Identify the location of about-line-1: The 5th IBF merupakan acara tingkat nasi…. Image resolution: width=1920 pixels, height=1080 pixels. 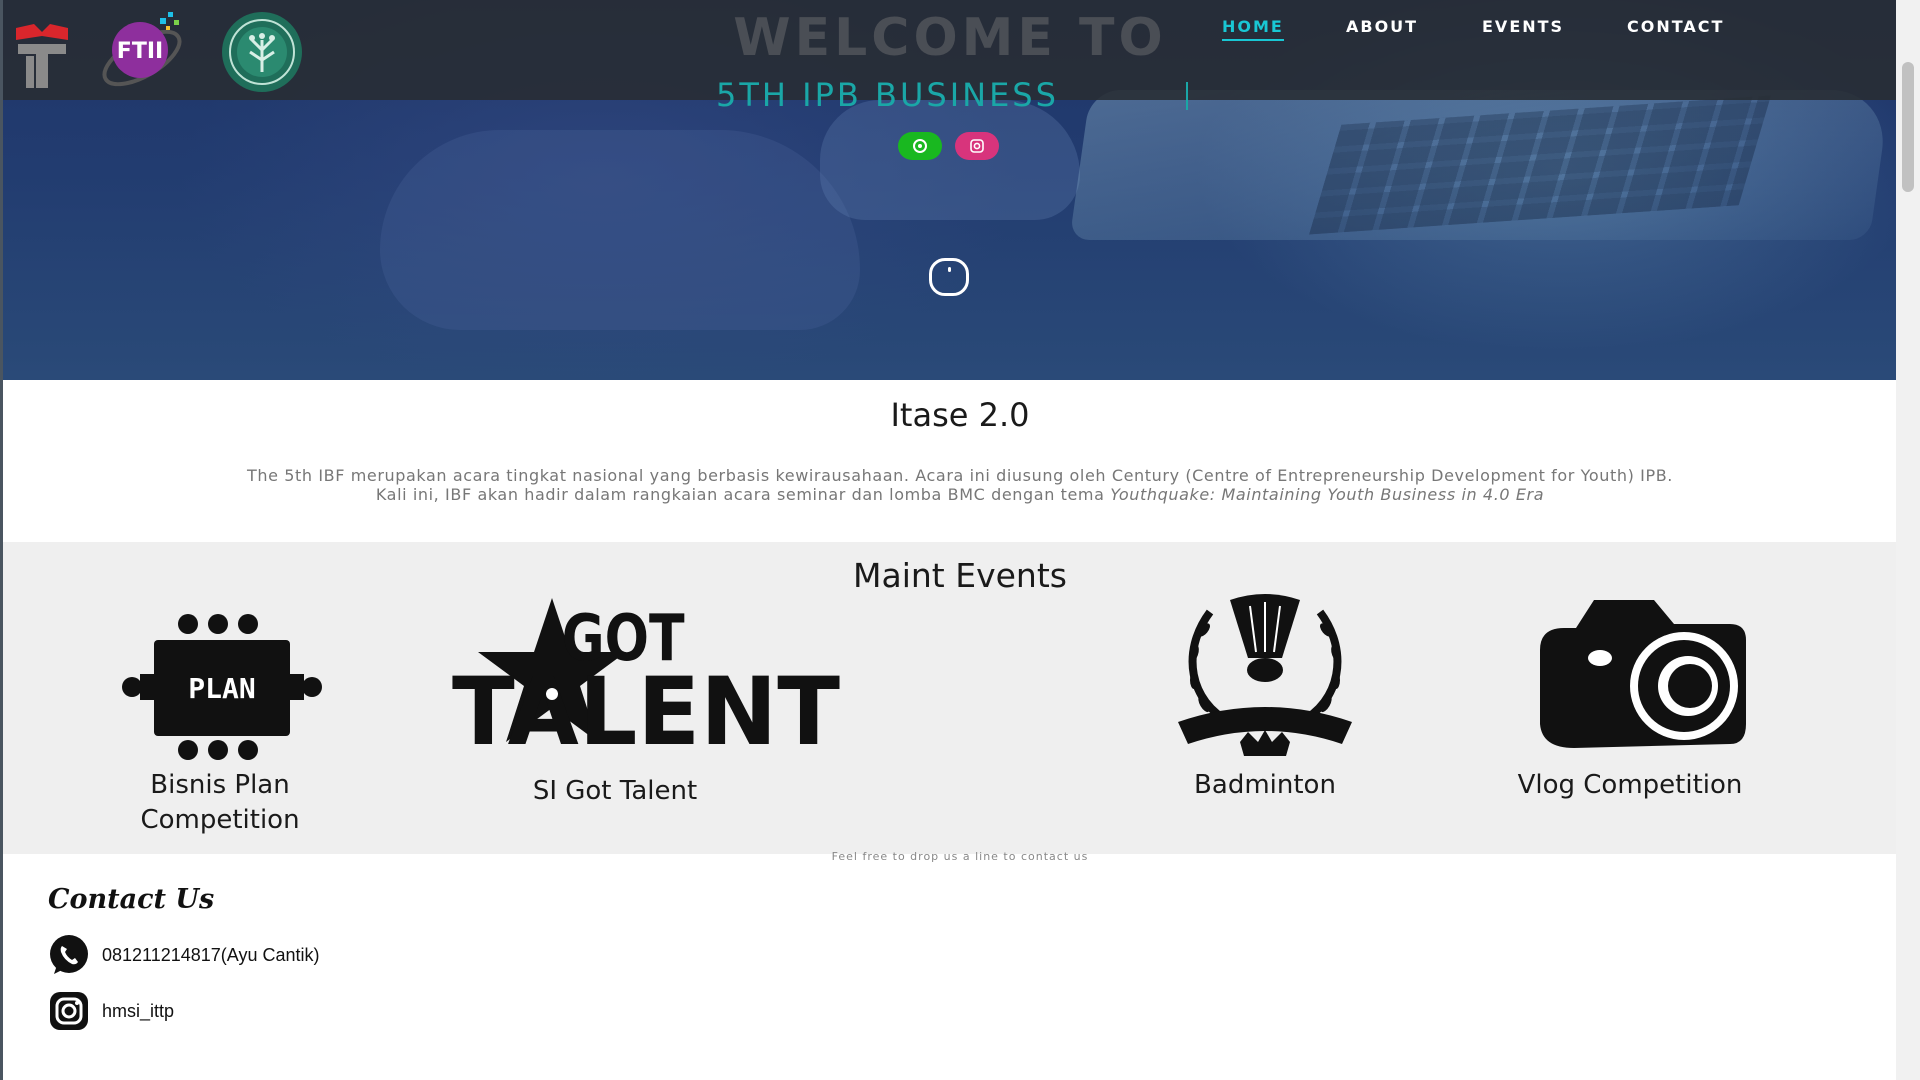
(960, 475).